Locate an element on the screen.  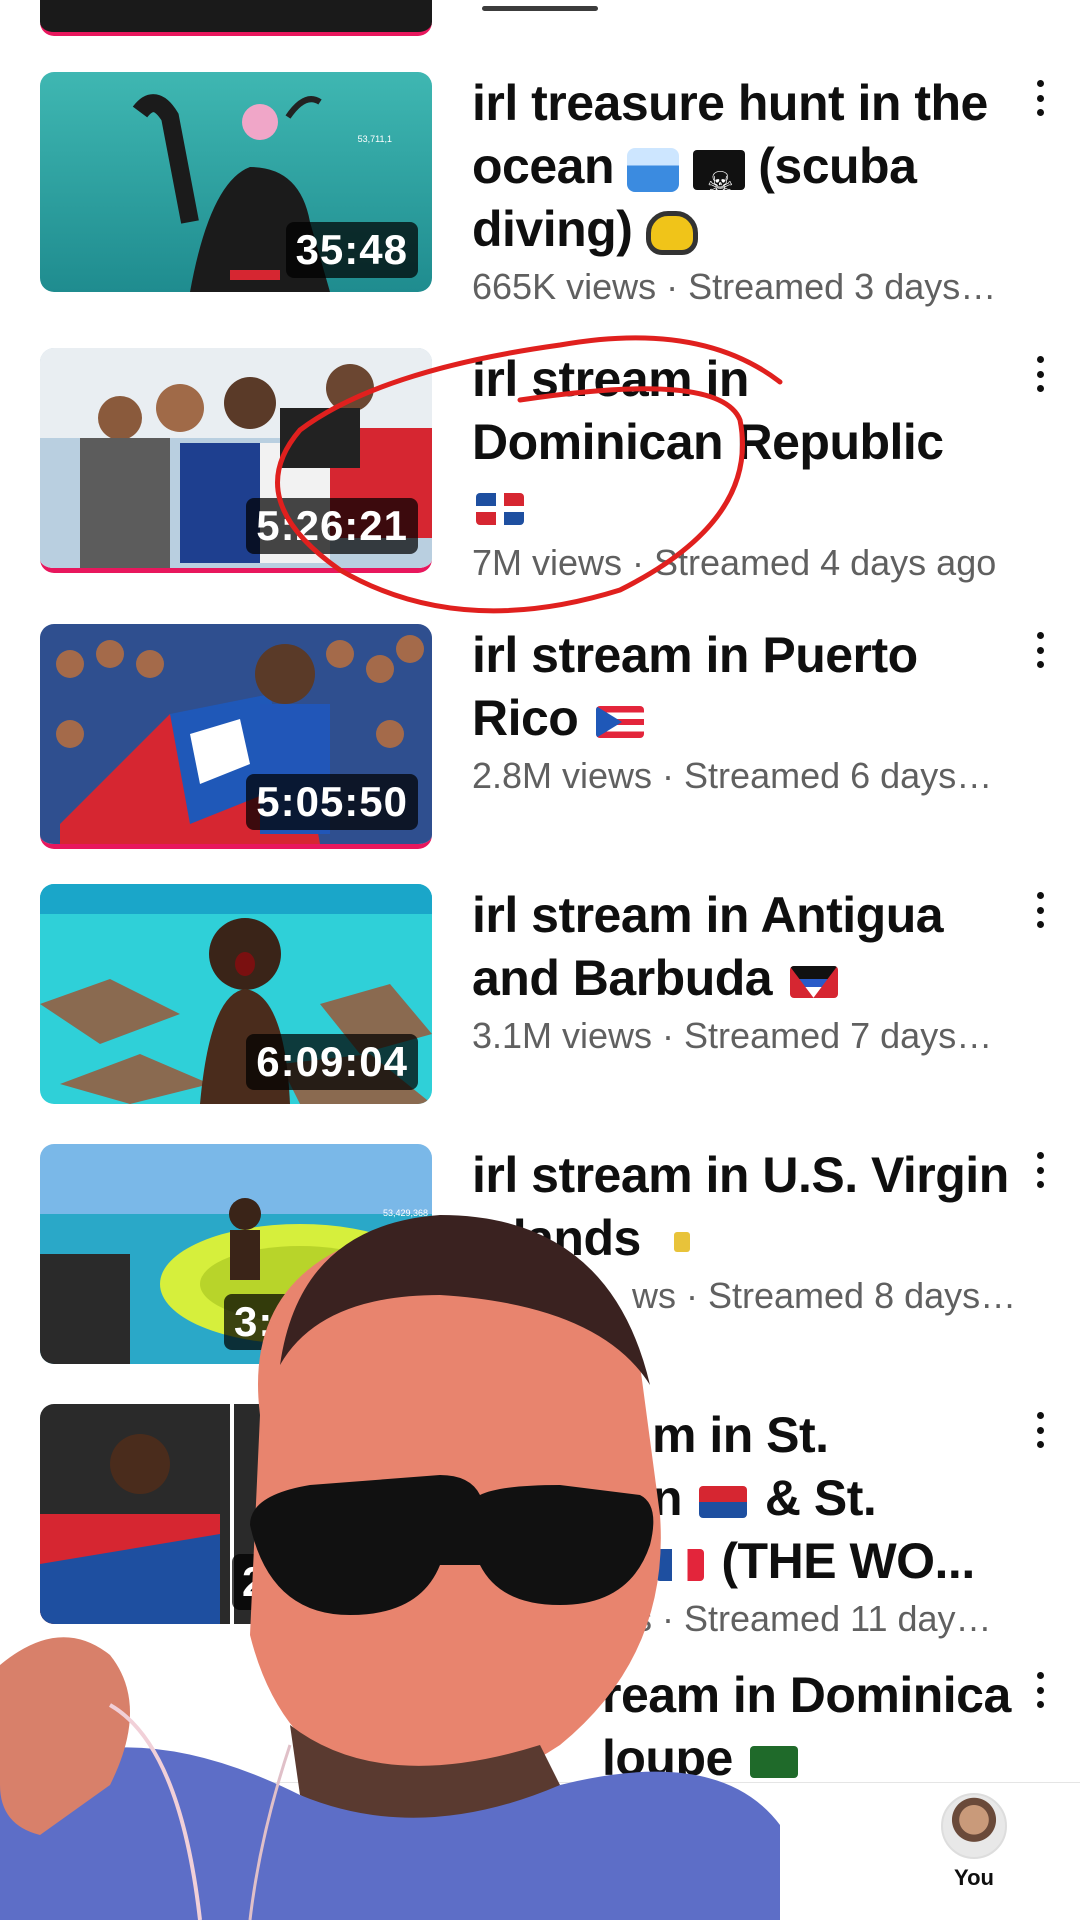
video-thumbnail: 2 is located at coordinates (236, 1514).